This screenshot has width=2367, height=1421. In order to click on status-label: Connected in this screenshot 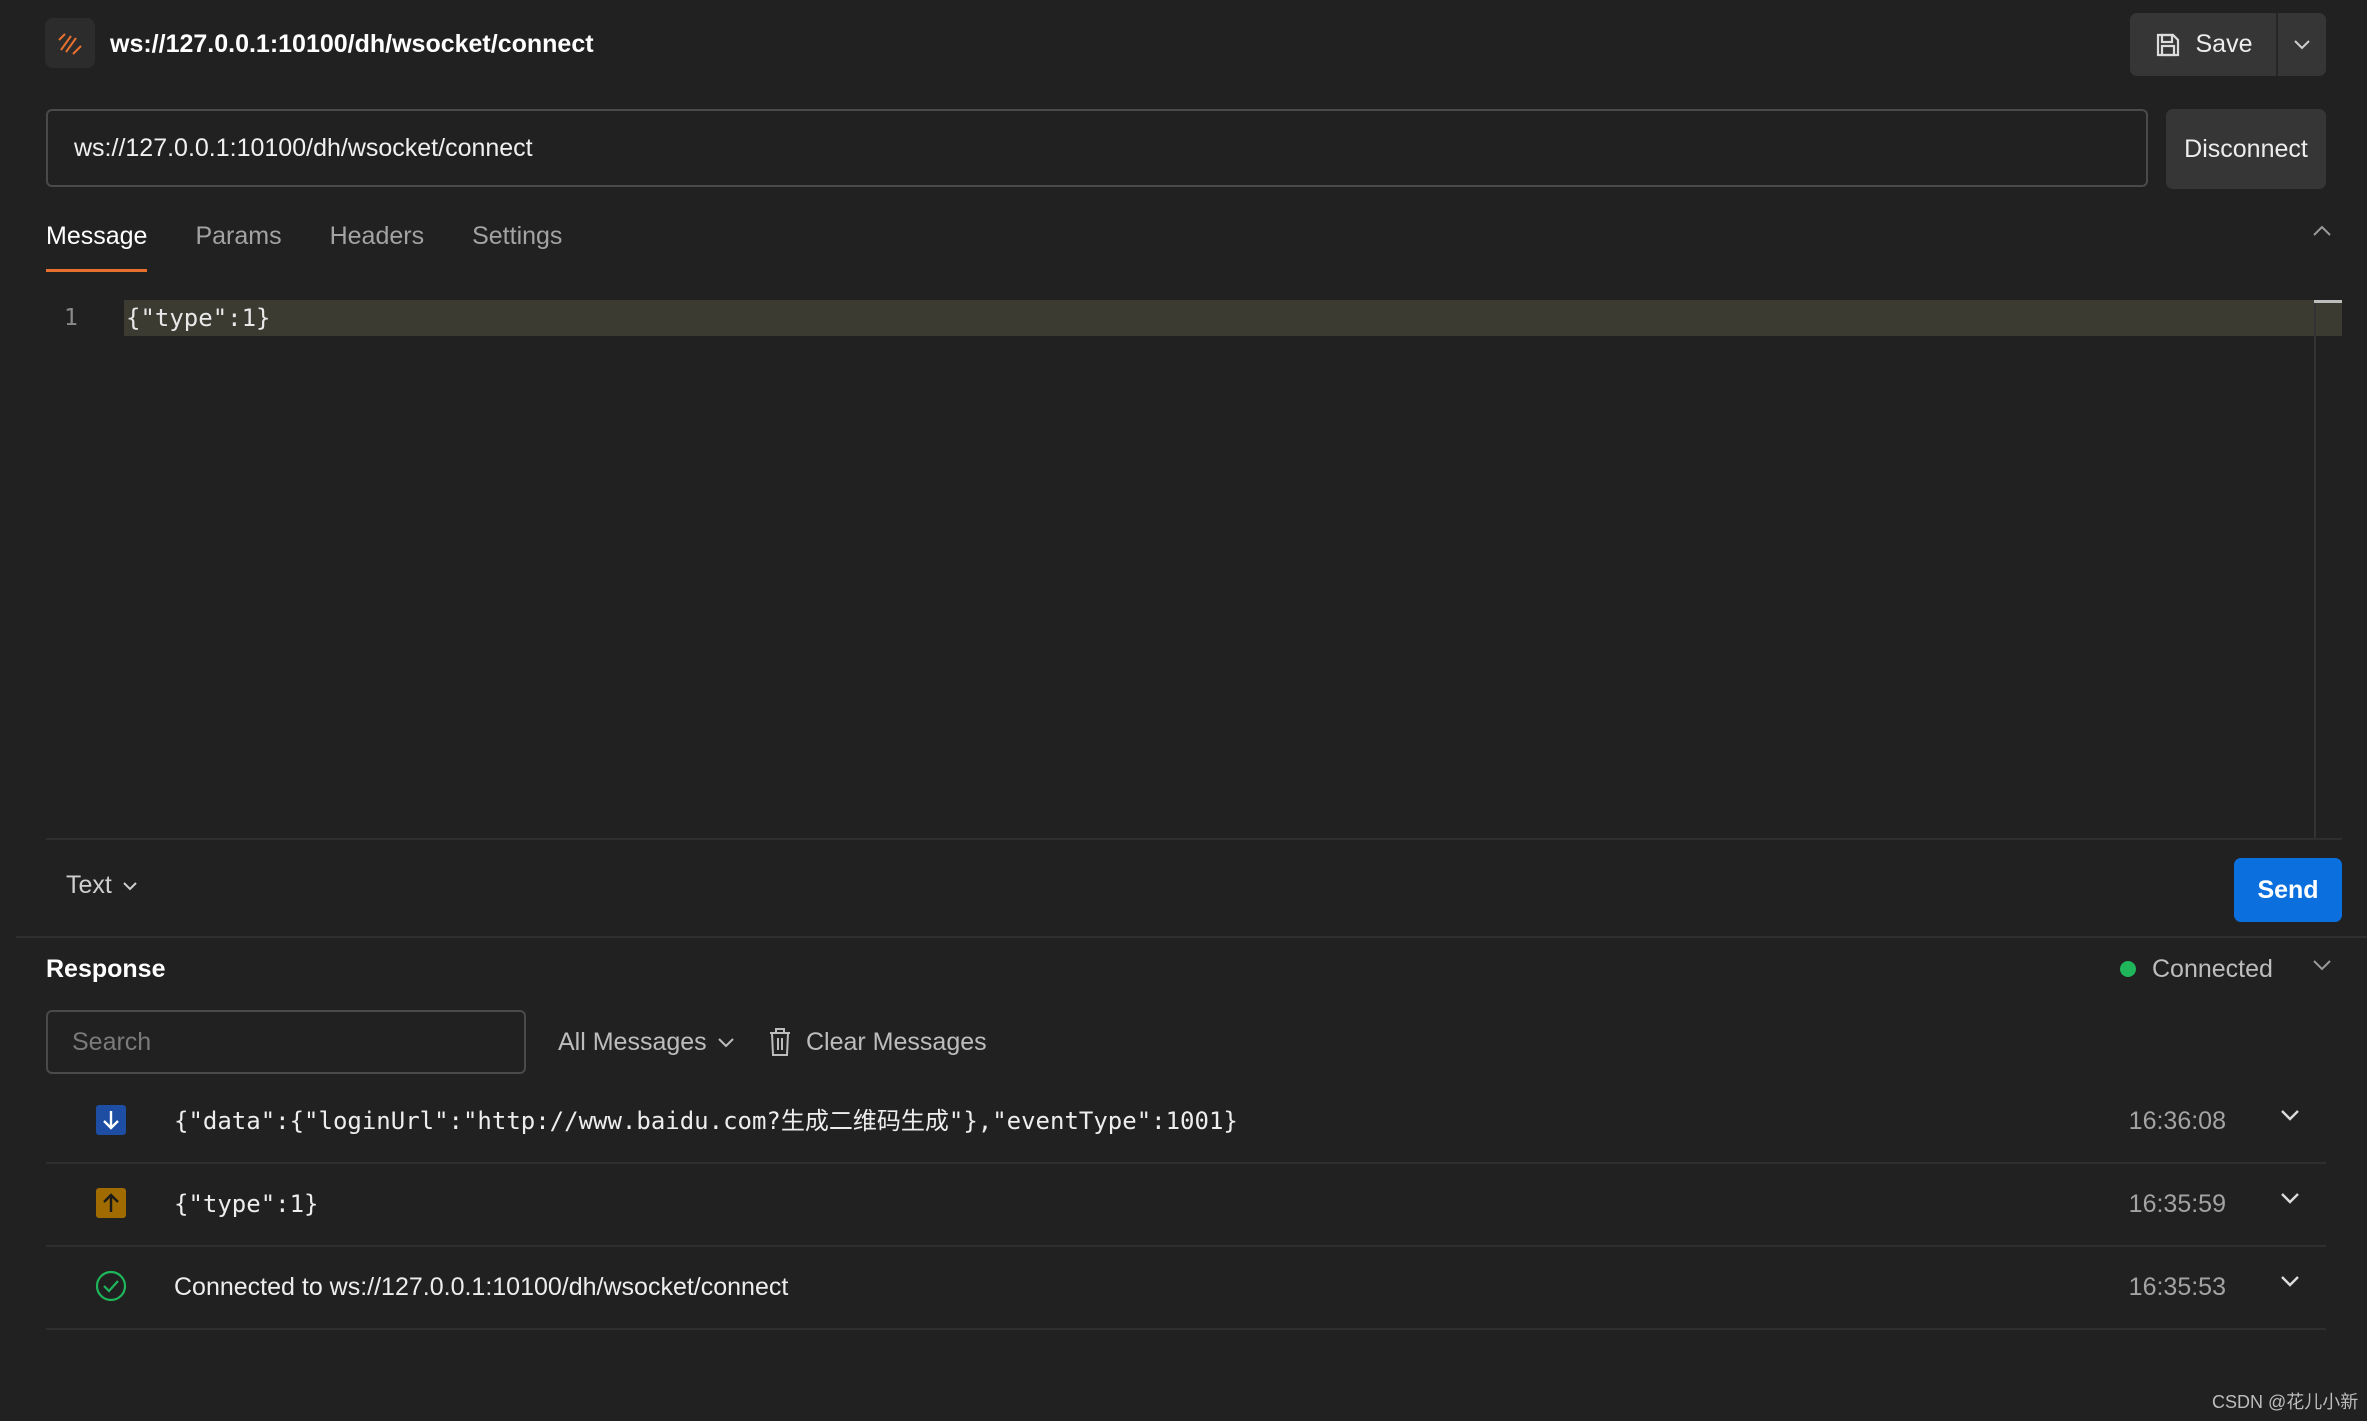, I will do `click(2212, 969)`.